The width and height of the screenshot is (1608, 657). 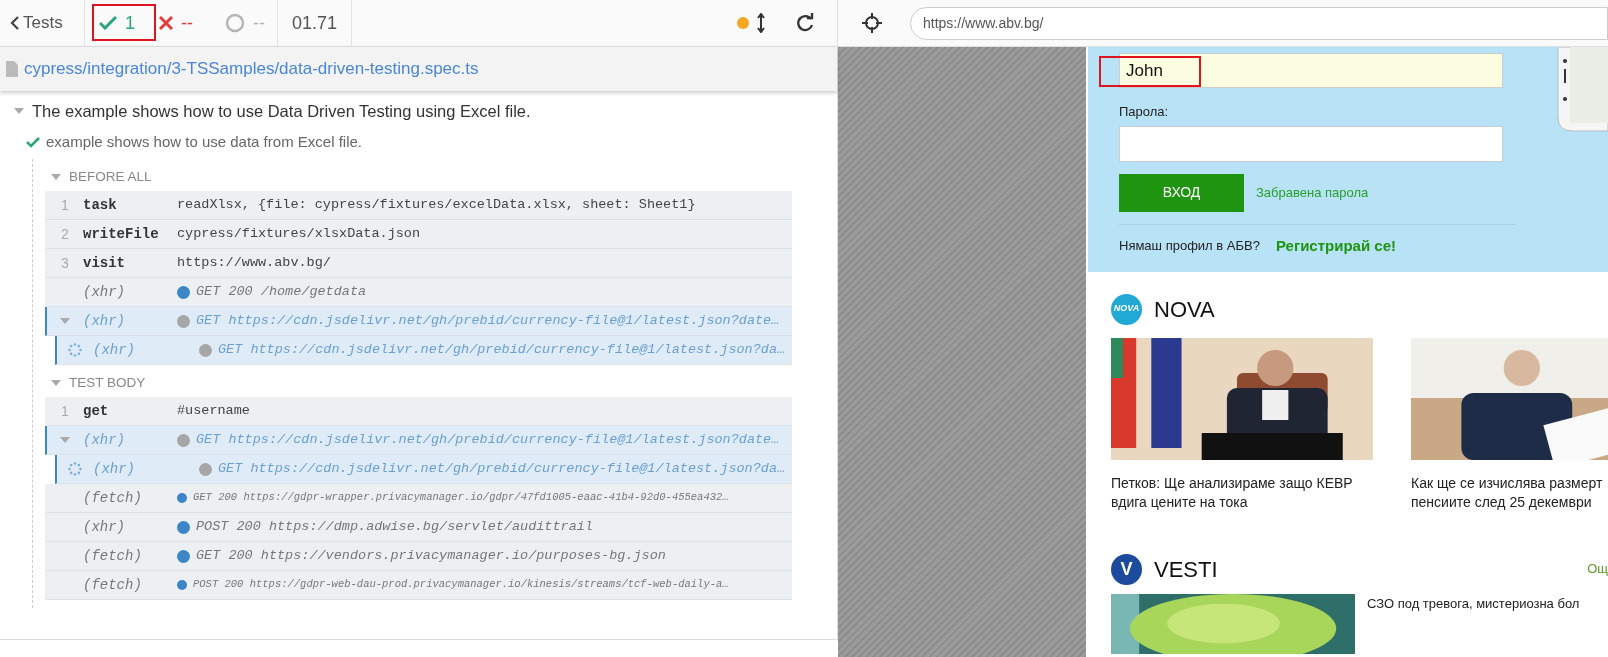 What do you see at coordinates (166, 23) in the screenshot?
I see `close-icon` at bounding box center [166, 23].